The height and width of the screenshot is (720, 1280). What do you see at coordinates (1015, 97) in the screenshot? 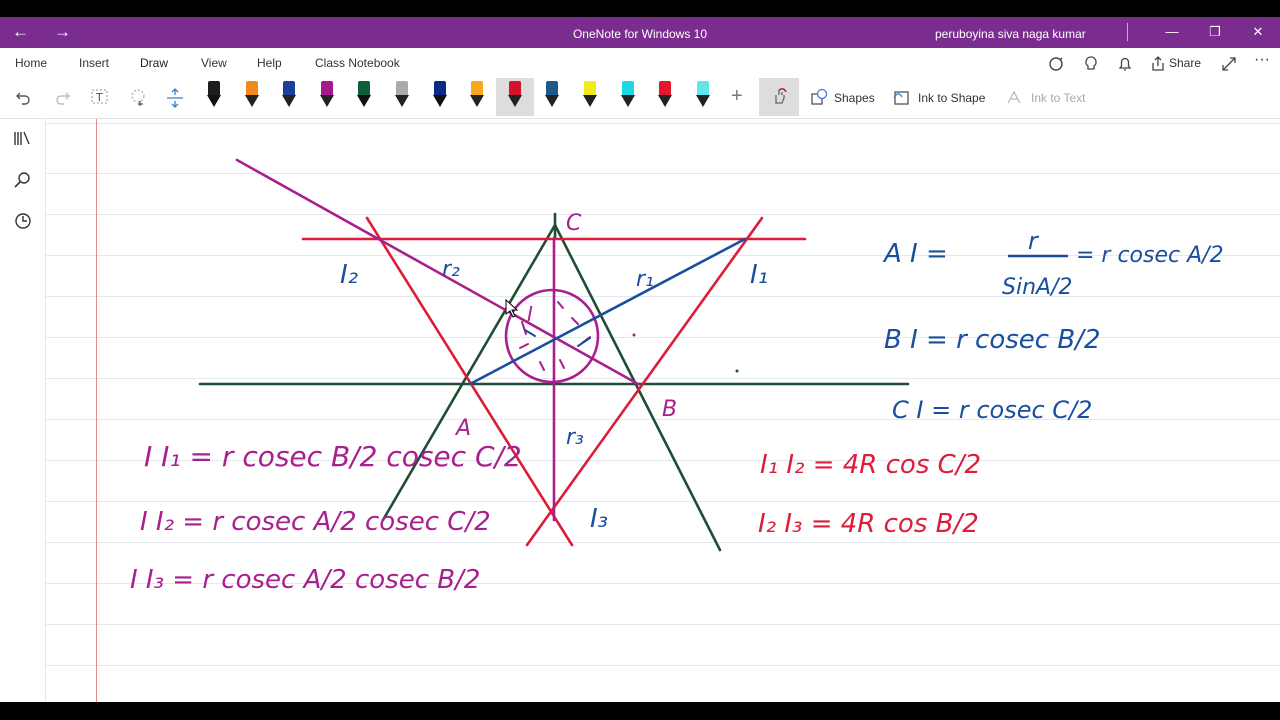
I see `ink-to-text-icon` at bounding box center [1015, 97].